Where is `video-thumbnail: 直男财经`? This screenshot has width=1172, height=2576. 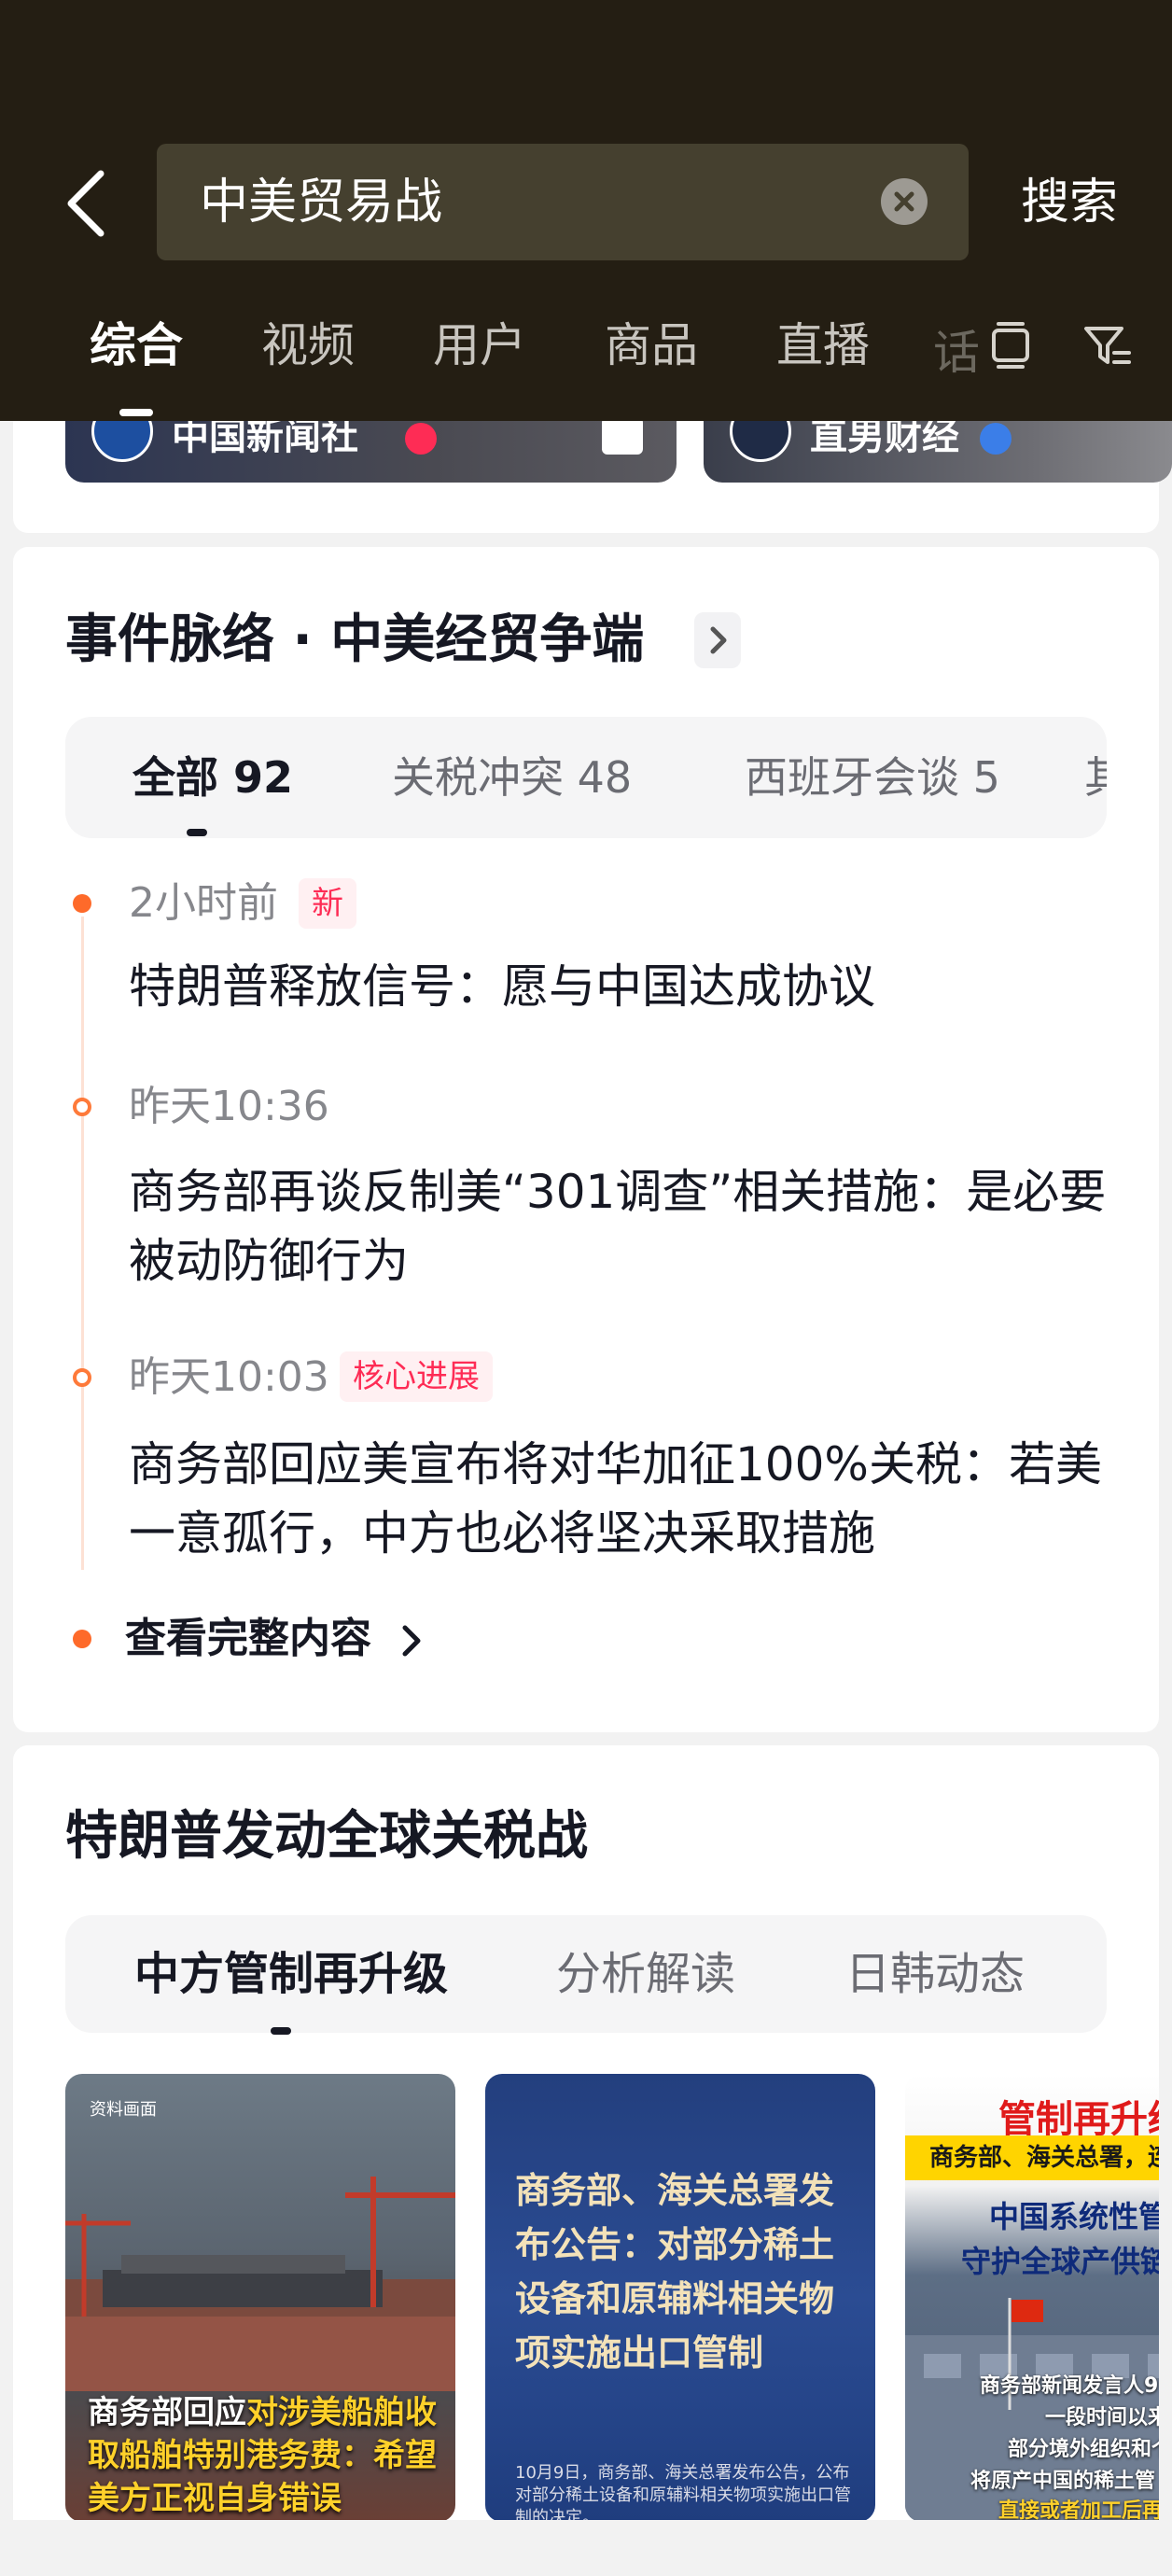 video-thumbnail: 直男财经 is located at coordinates (938, 452).